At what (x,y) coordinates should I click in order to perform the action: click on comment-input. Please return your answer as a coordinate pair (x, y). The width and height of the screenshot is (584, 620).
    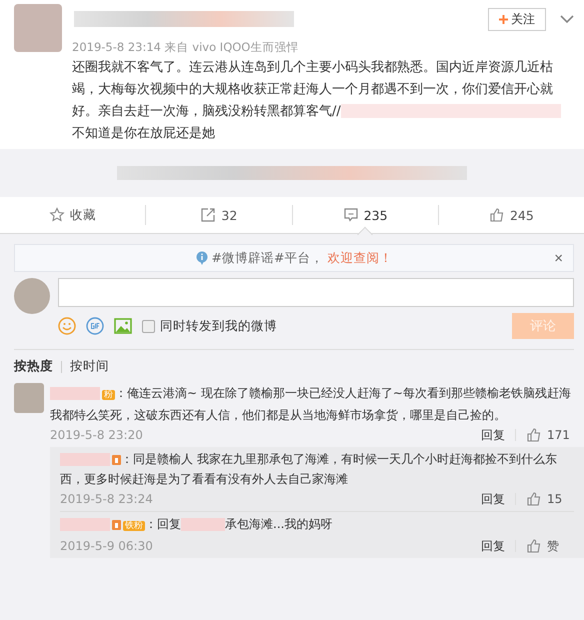
    Looking at the image, I should click on (316, 292).